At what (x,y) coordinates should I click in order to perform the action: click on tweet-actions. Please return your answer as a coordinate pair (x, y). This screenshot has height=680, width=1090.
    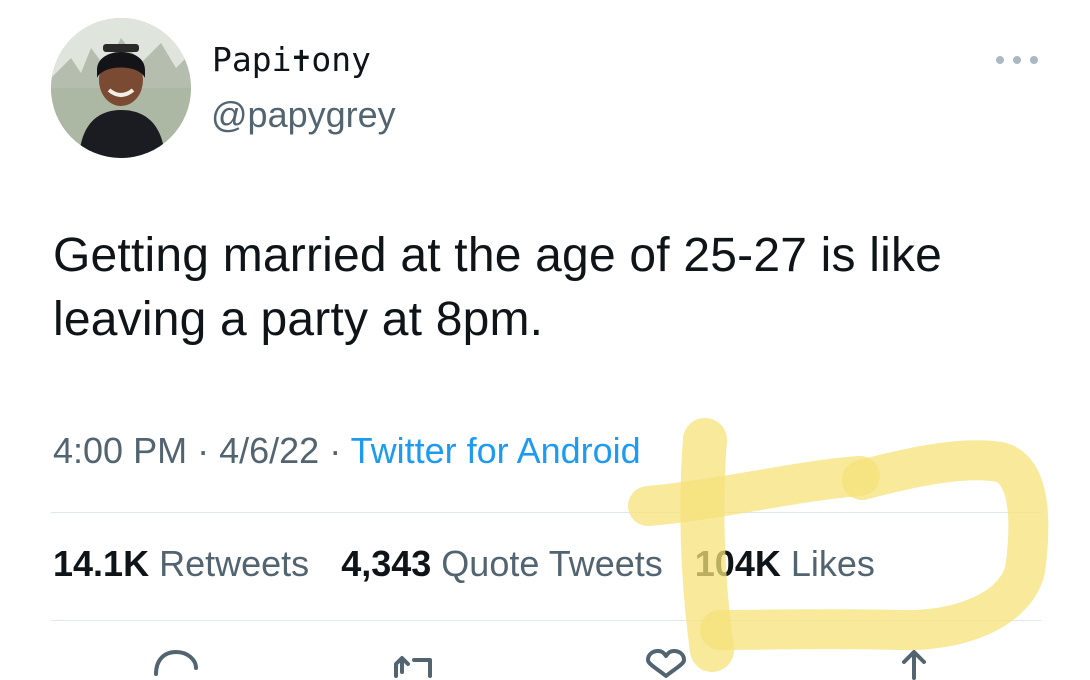
    Looking at the image, I should click on (545, 660).